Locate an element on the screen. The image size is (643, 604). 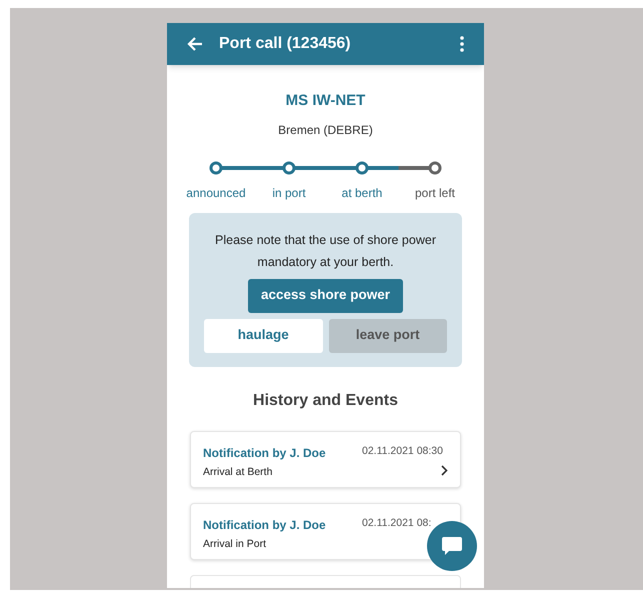
notice-text: Please note that the use of shore power mandatory at your berth. is located at coordinates (325, 251).